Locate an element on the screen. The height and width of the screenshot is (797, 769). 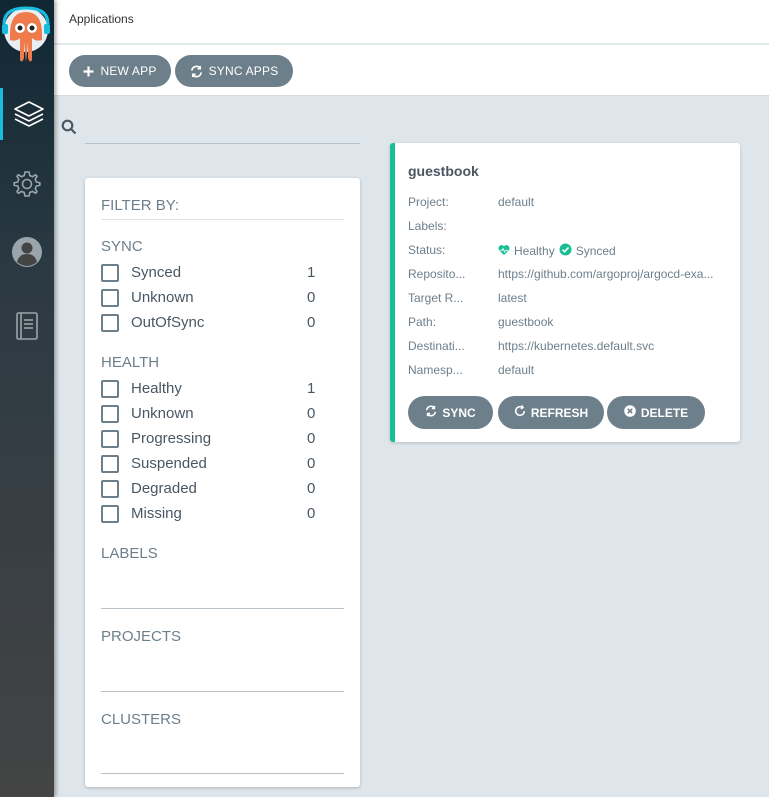
nav-applications is located at coordinates (27, 114).